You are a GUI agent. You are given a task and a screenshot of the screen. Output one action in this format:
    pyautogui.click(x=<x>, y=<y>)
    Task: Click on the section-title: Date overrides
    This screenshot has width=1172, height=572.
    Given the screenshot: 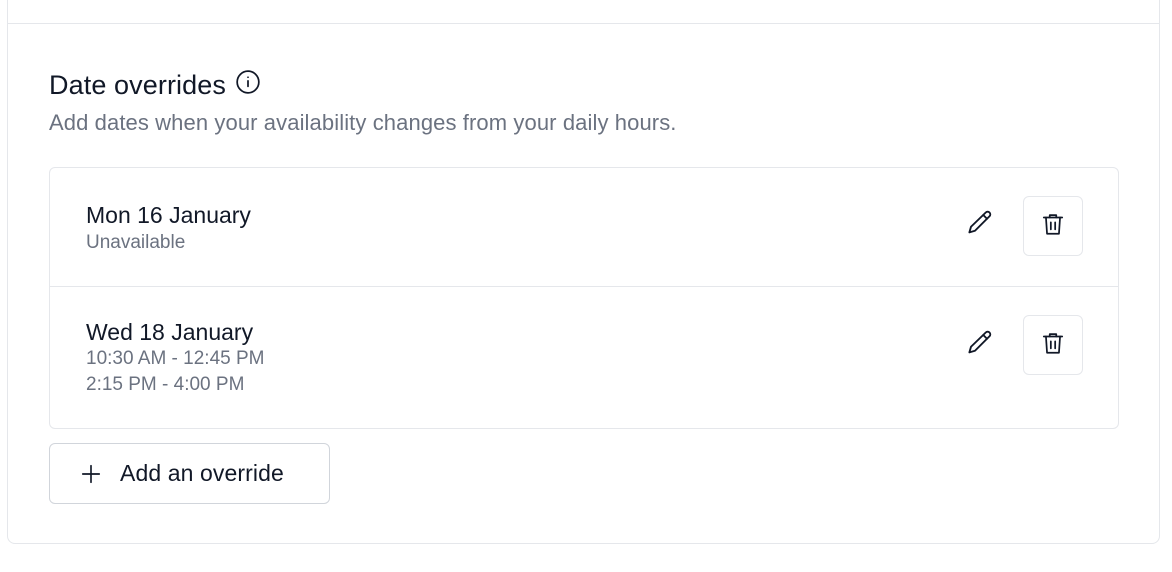 What is the action you would take?
    pyautogui.click(x=137, y=84)
    